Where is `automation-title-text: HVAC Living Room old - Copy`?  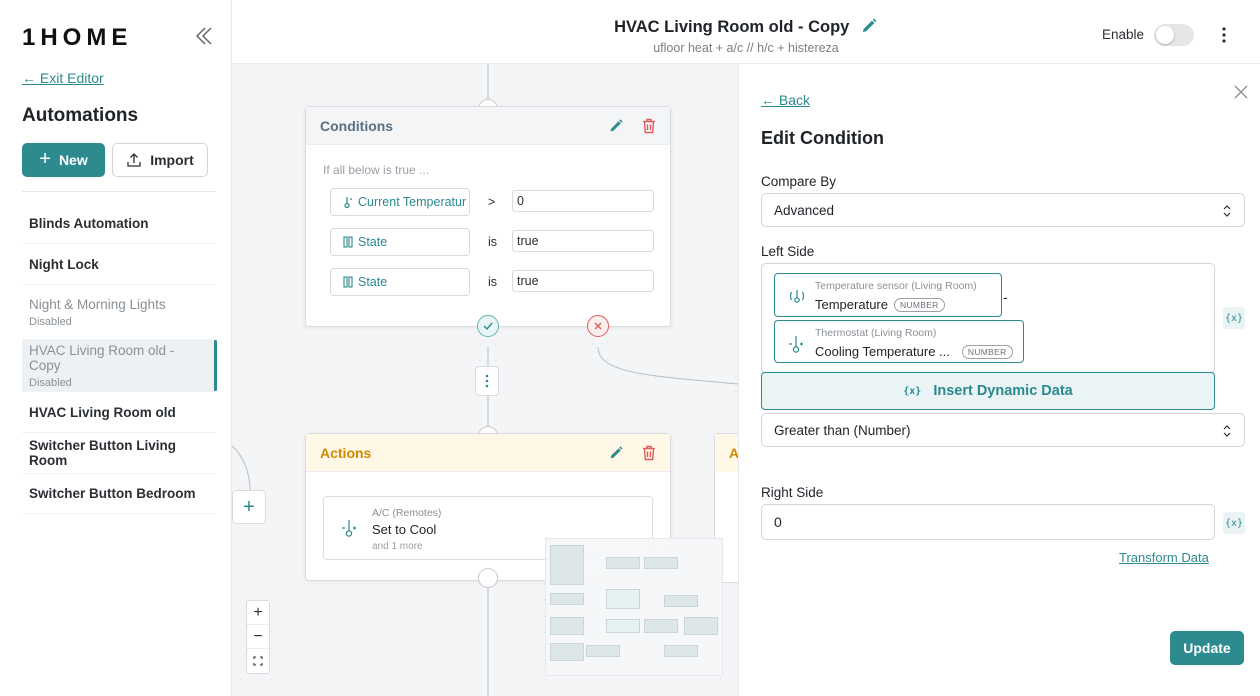 automation-title-text: HVAC Living Room old - Copy is located at coordinates (732, 27).